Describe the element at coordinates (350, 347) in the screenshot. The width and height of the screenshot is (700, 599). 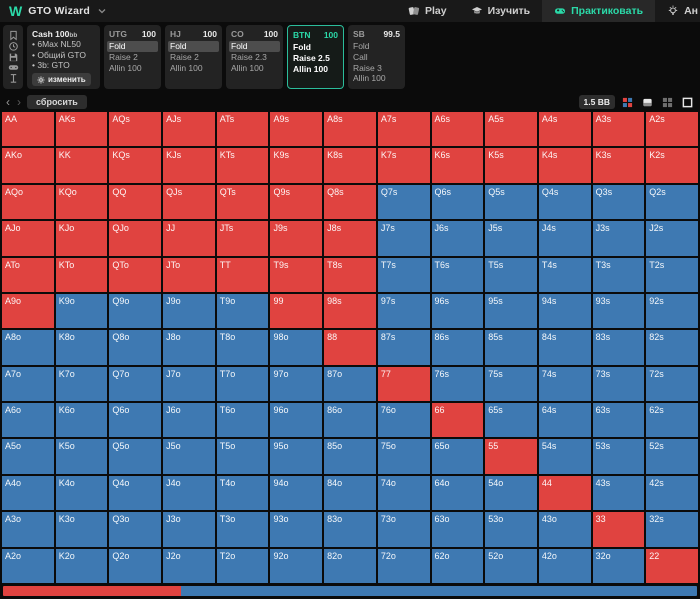
I see `hand-cell-88: 88` at that location.